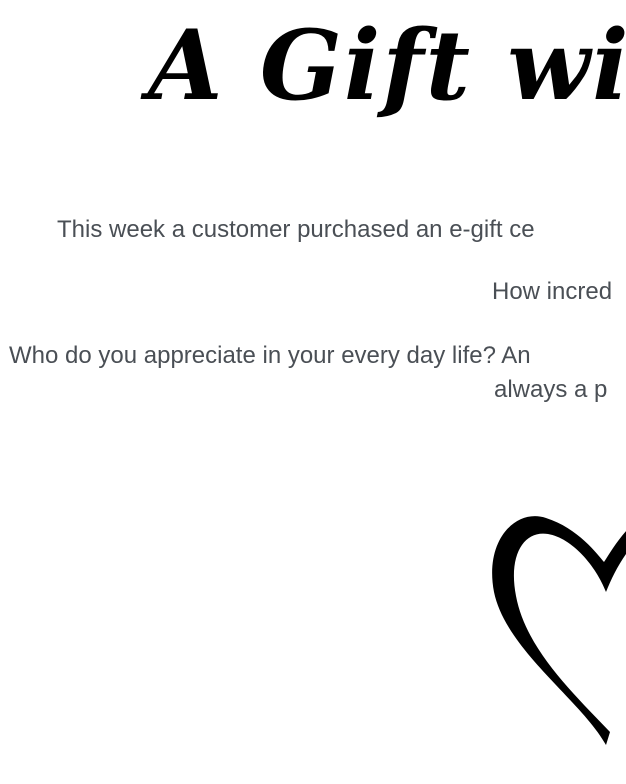  I want to click on heart-outline-icon, so click(559, 630).